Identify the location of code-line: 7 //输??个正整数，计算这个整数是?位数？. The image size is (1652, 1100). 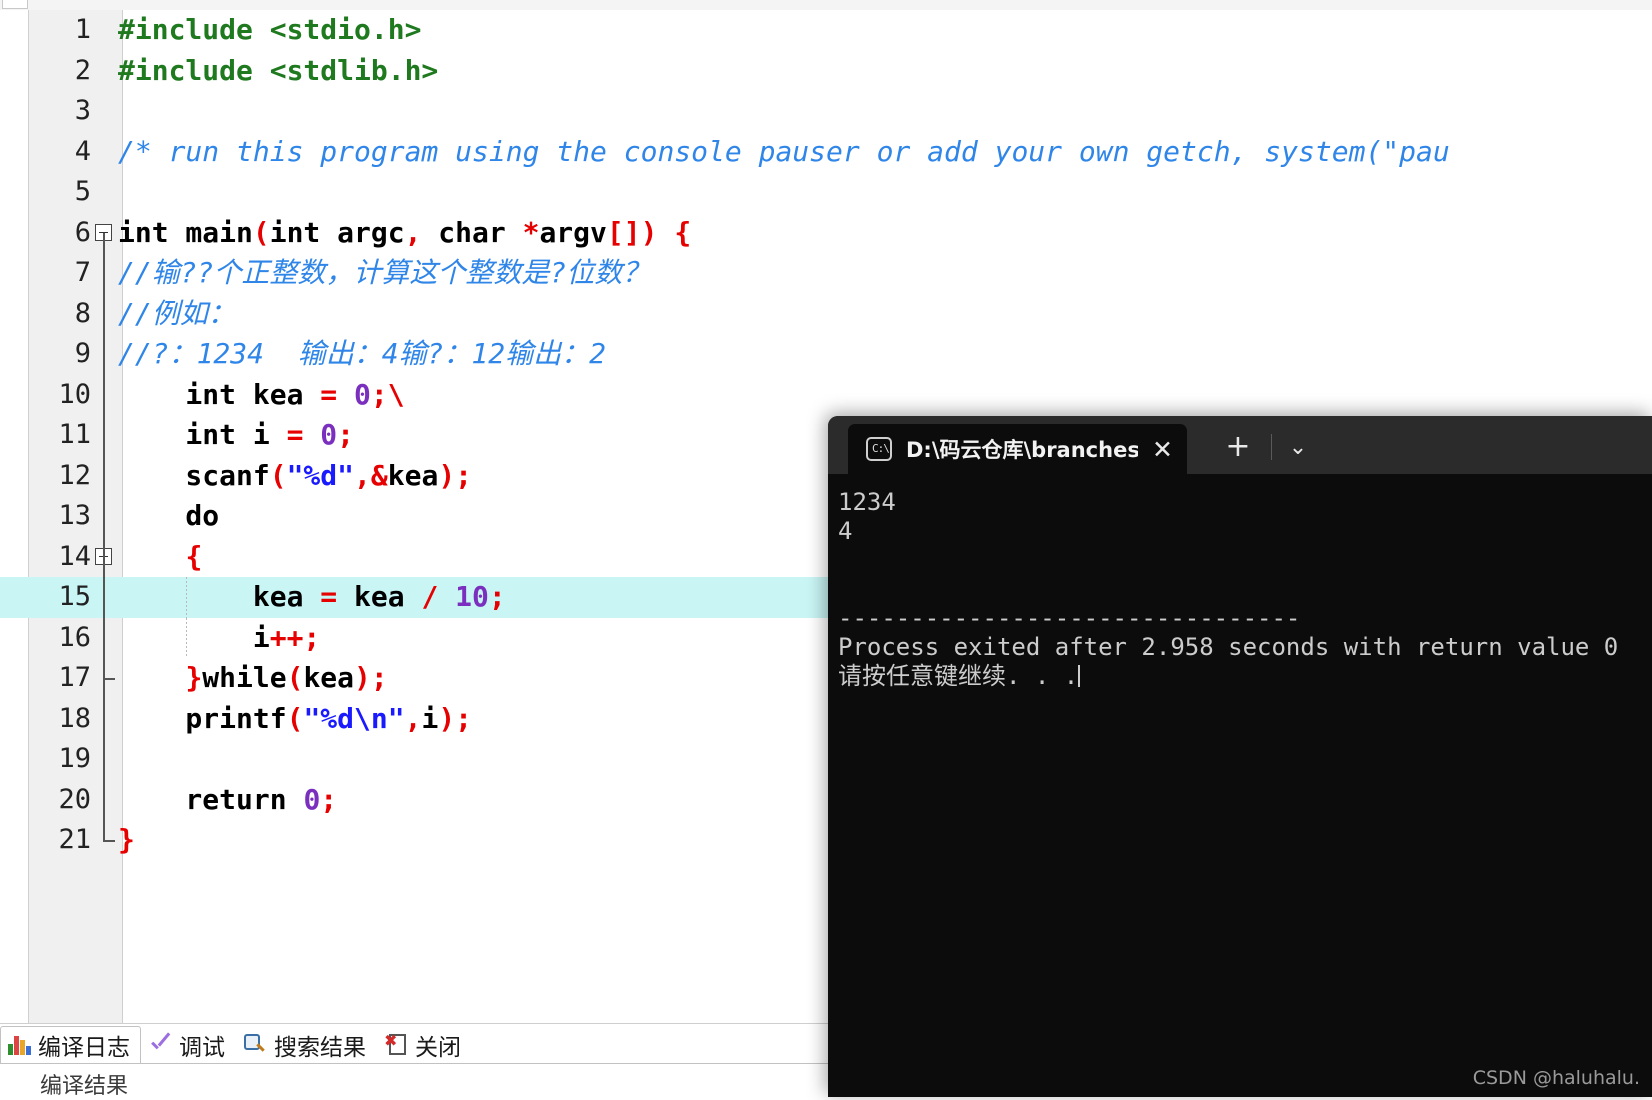
(826, 273).